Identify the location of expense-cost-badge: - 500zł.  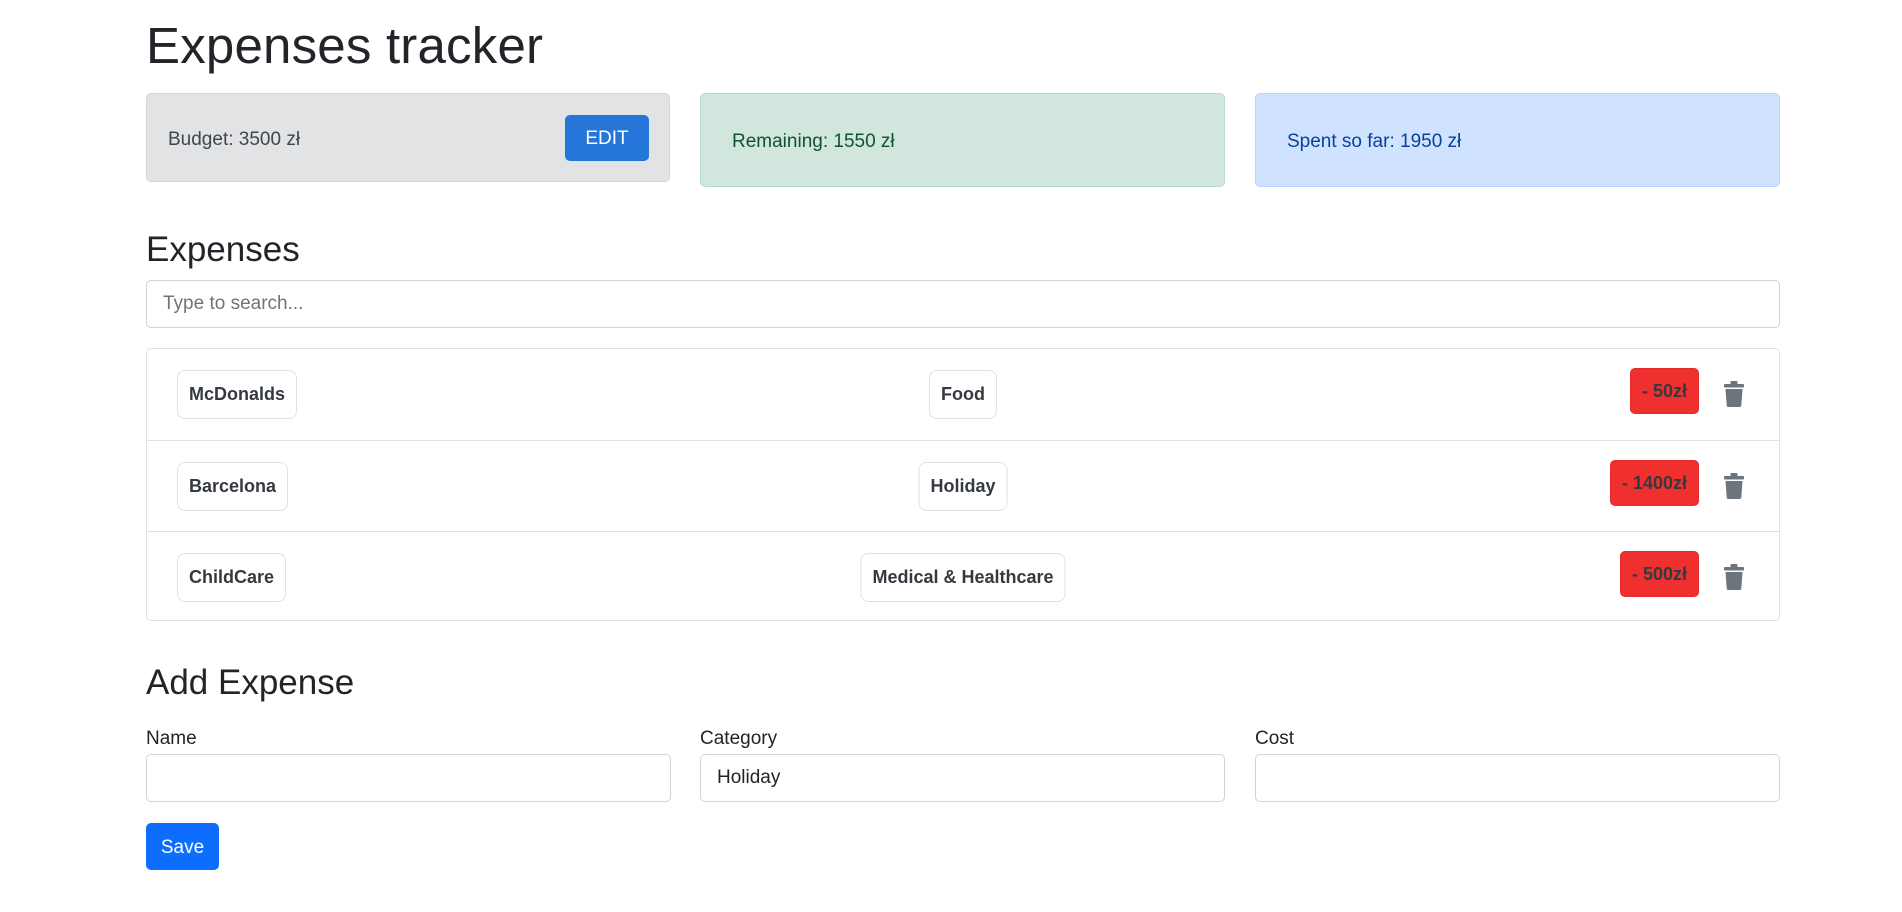
(1659, 574).